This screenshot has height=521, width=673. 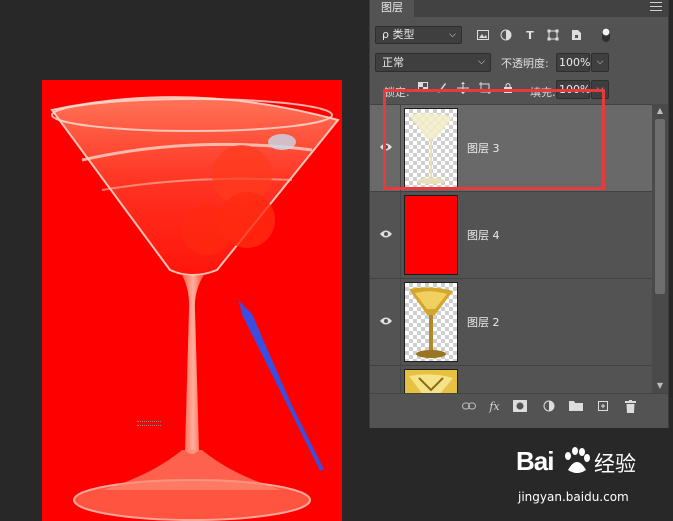 What do you see at coordinates (393, 62) in the screenshot?
I see `blend-mode-value: 正常` at bounding box center [393, 62].